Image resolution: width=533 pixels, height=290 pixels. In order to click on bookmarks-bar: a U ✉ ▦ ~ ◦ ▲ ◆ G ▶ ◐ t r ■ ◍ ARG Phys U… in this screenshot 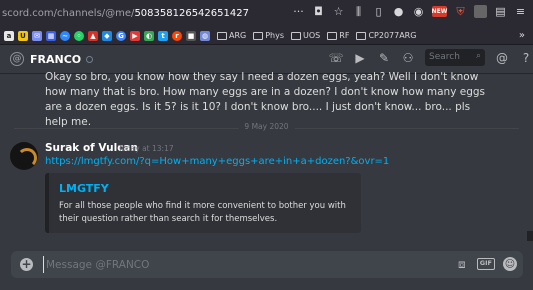, I will do `click(266, 36)`.